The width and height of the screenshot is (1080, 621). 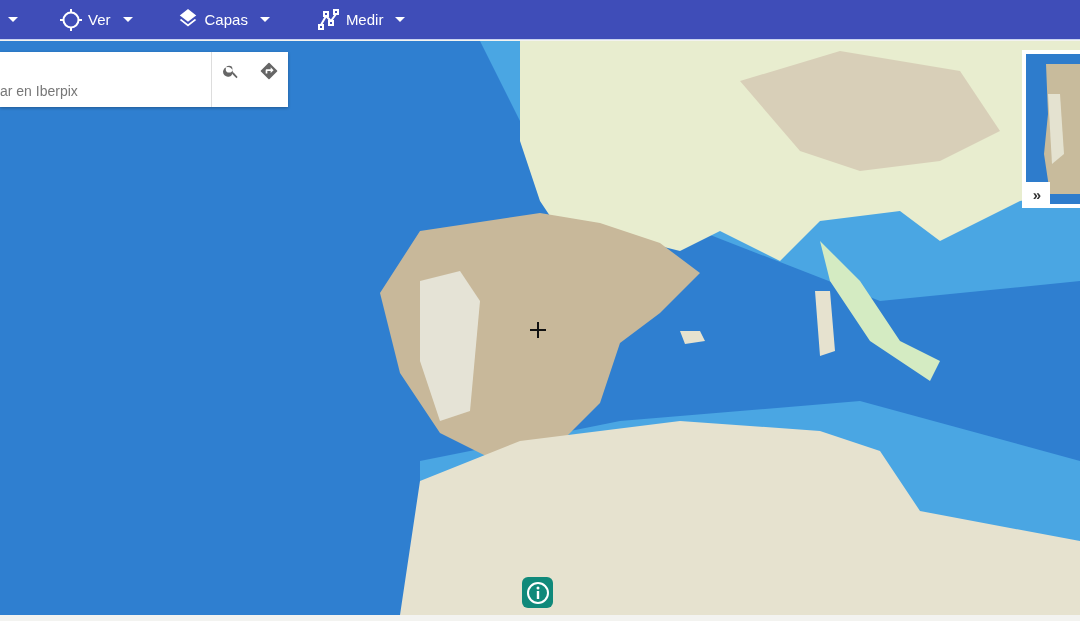 I want to click on menu-dropdown: Ver, so click(x=96, y=19).